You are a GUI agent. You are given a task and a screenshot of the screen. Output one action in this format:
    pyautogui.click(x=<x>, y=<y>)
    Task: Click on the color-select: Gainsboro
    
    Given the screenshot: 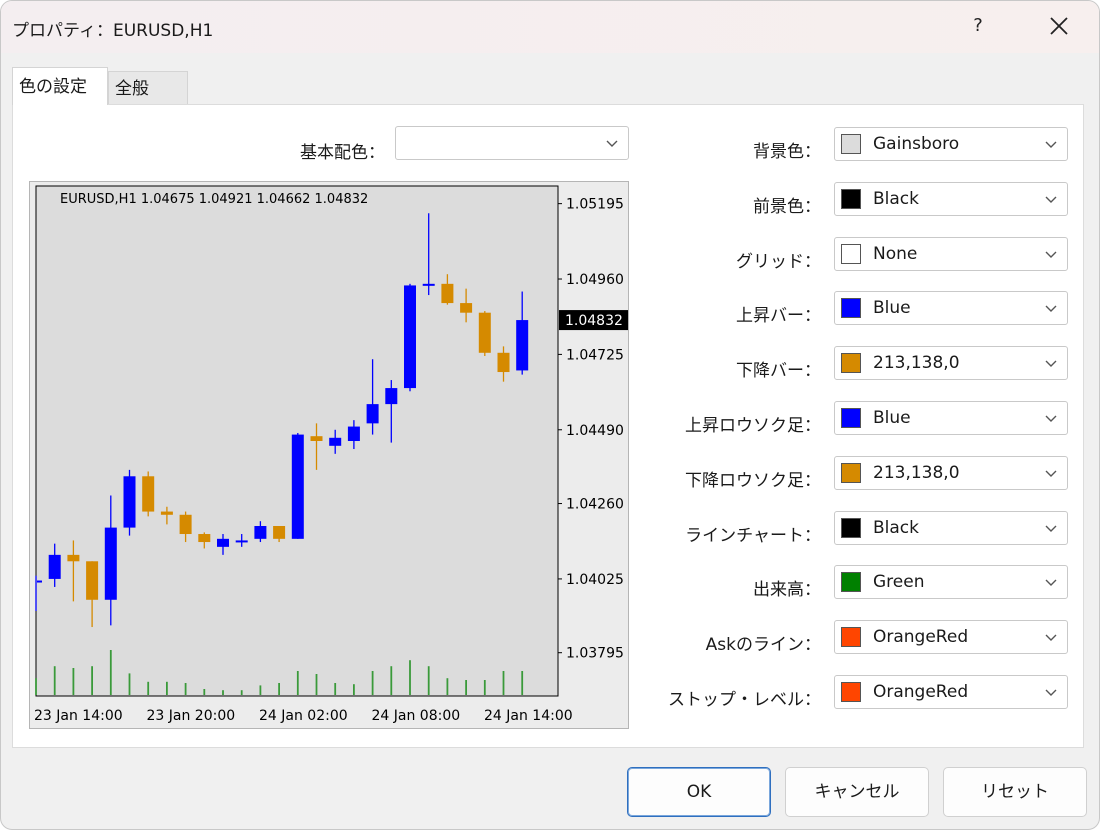 What is the action you would take?
    pyautogui.click(x=951, y=144)
    